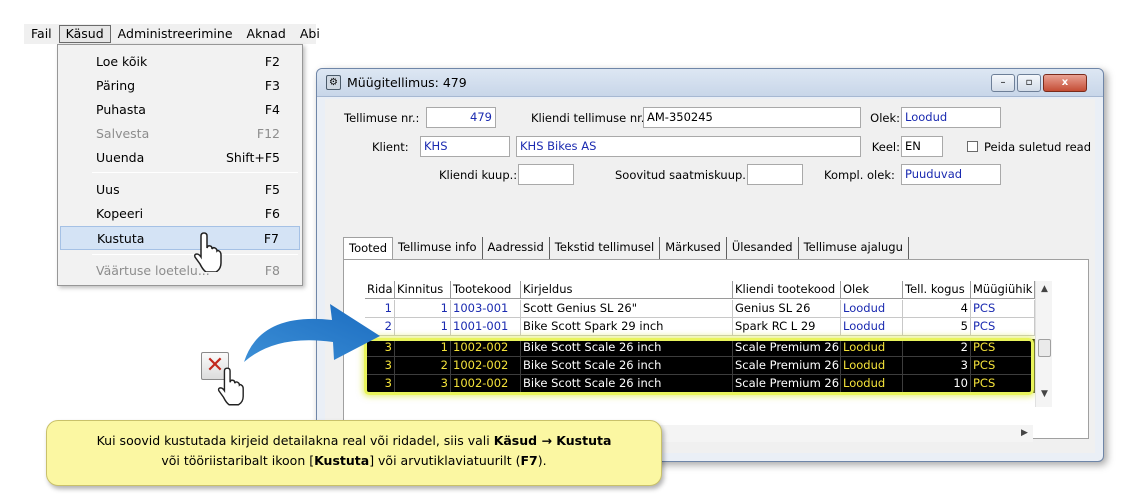 The width and height of the screenshot is (1128, 498). Describe the element at coordinates (272, 85) in the screenshot. I see `menu-item-shortcut: F3` at that location.